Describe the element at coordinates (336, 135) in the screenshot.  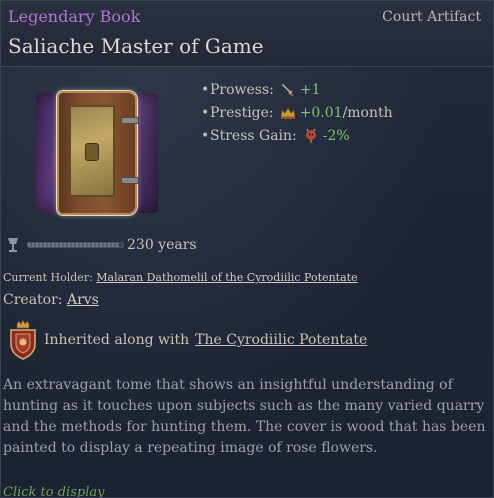
I see `stat-value: -2%` at that location.